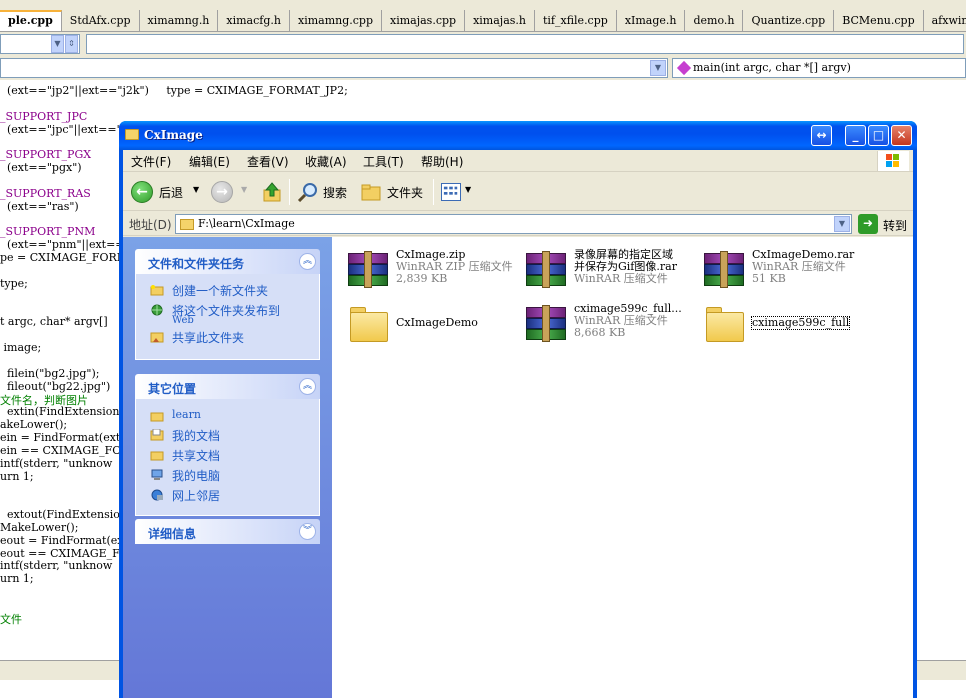  I want to click on link-text: 创建一个新文件夹, so click(220, 291).